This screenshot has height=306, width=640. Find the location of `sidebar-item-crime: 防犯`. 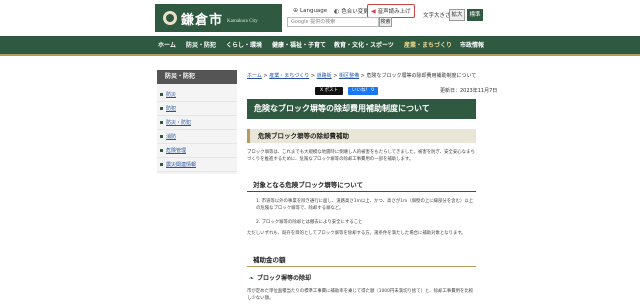

sidebar-item-crime: 防犯 is located at coordinates (197, 109).